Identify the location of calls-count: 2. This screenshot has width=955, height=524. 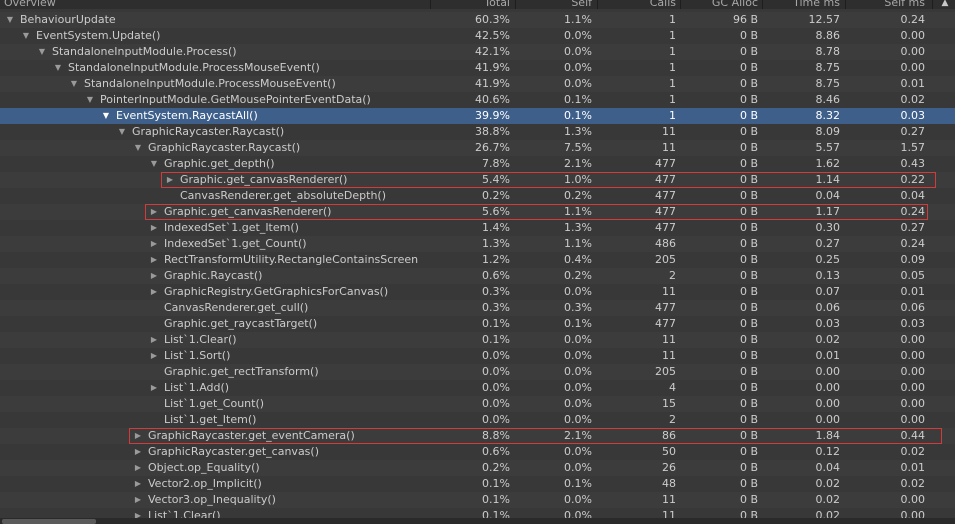
(672, 419).